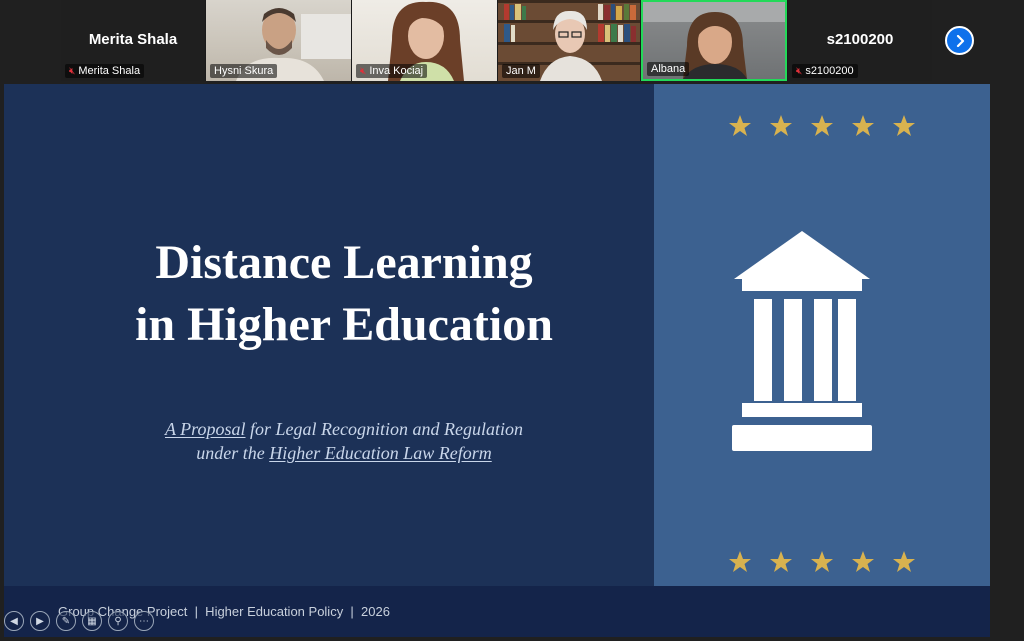 Image resolution: width=1024 pixels, height=641 pixels. I want to click on slide-title-line-2: in Higher Education, so click(344, 324).